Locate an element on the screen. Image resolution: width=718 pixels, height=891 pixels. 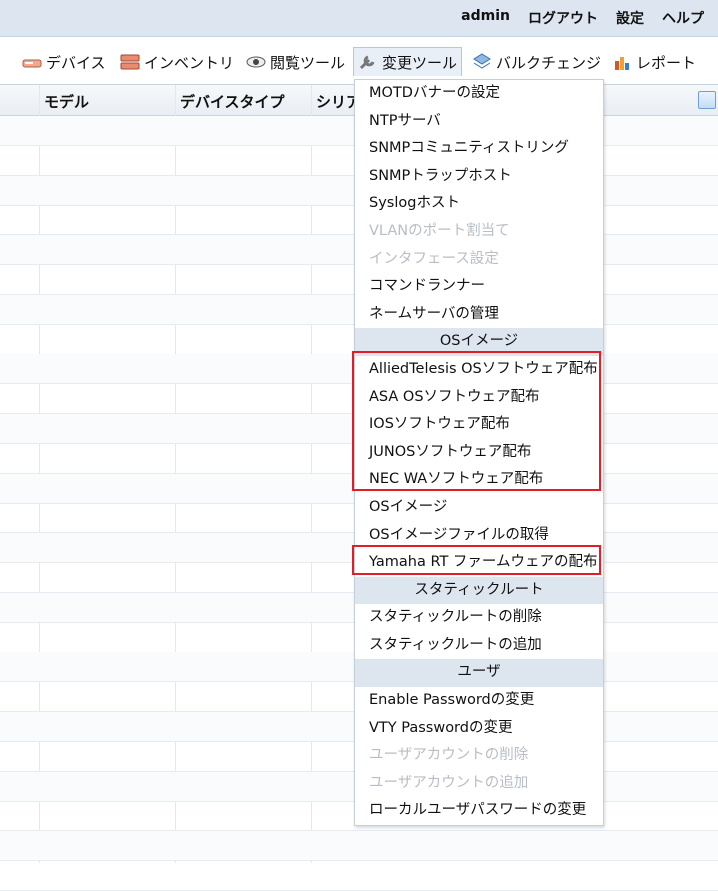
menu-item-user-add: ユーザアカウントの追加 is located at coordinates (449, 782).